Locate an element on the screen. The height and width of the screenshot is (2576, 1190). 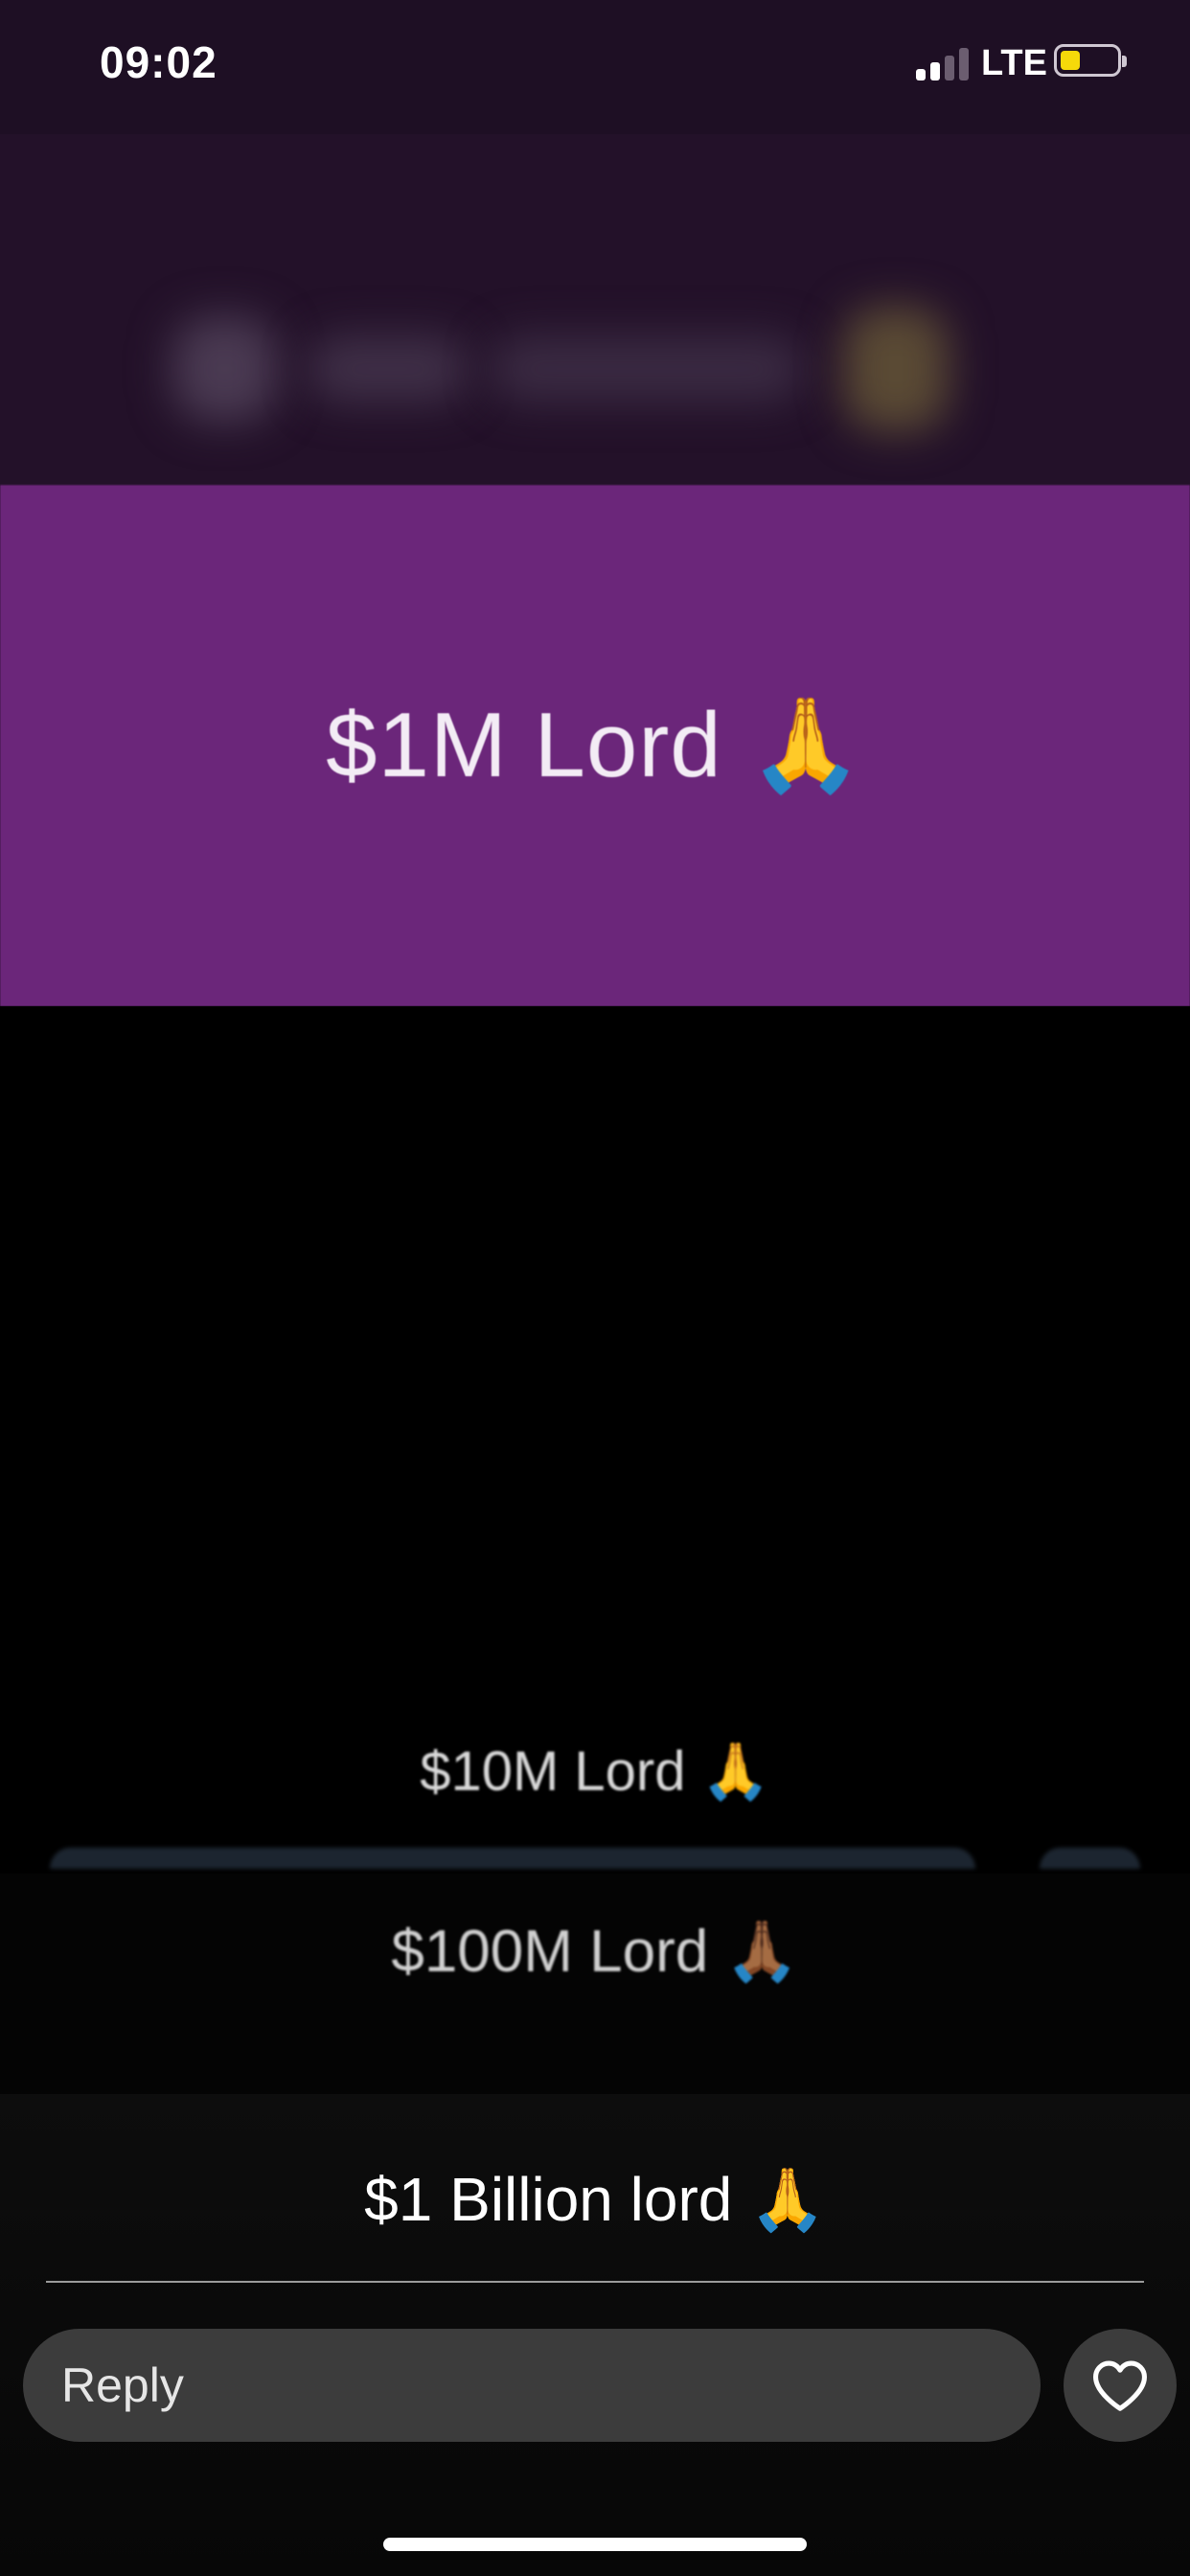
like-button is located at coordinates (1121, 2386).